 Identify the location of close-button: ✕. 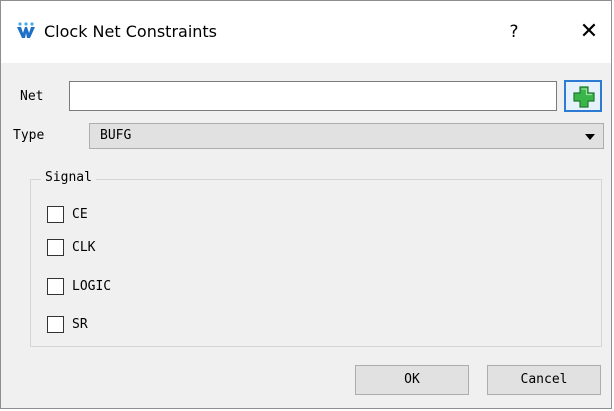
(589, 32).